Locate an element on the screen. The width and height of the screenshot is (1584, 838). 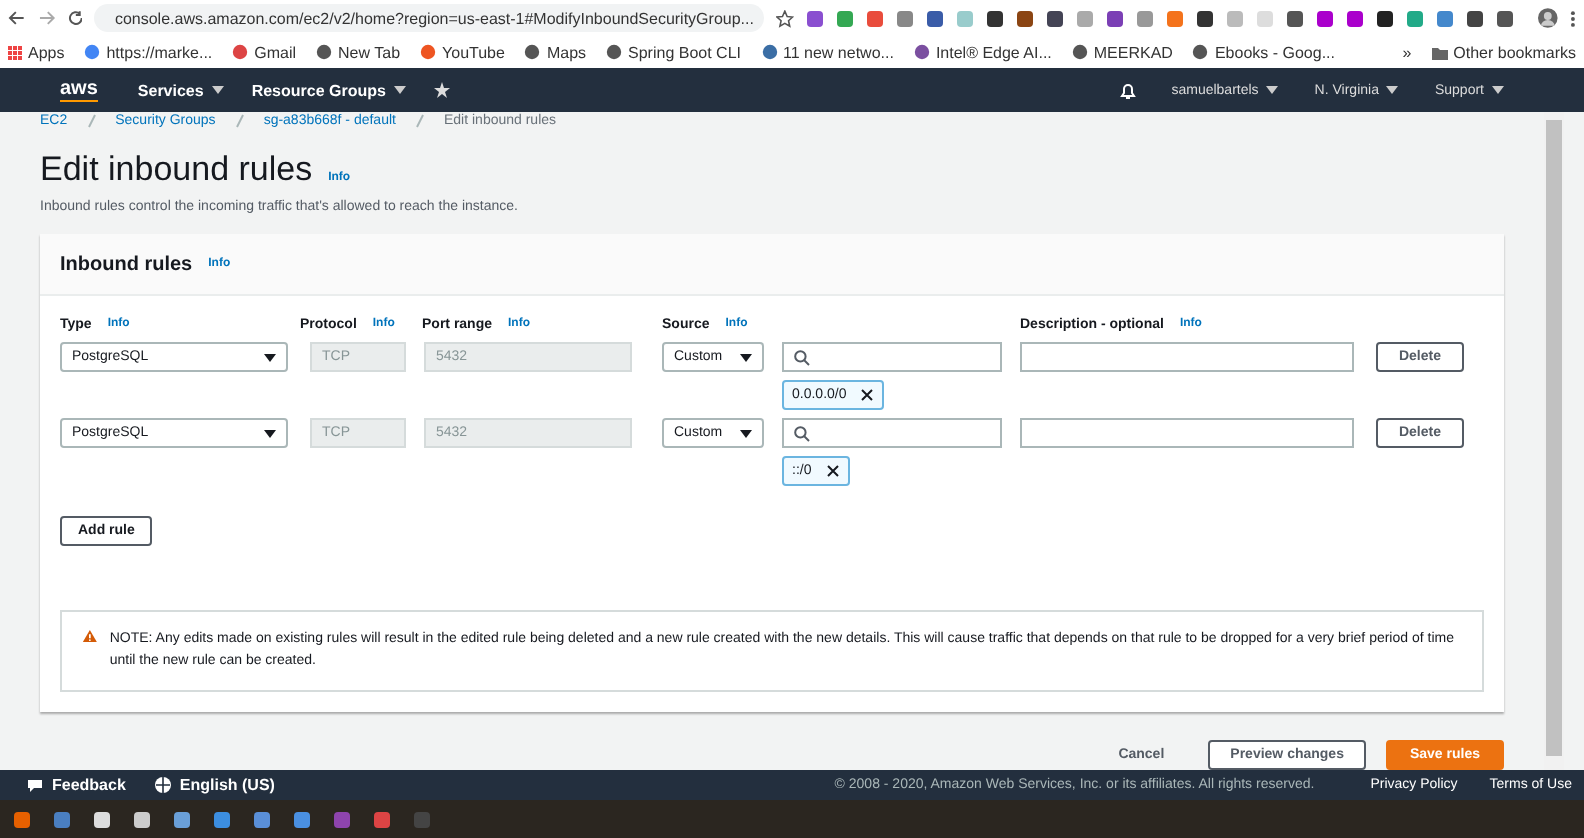
avatar-icon is located at coordinates (1548, 18).